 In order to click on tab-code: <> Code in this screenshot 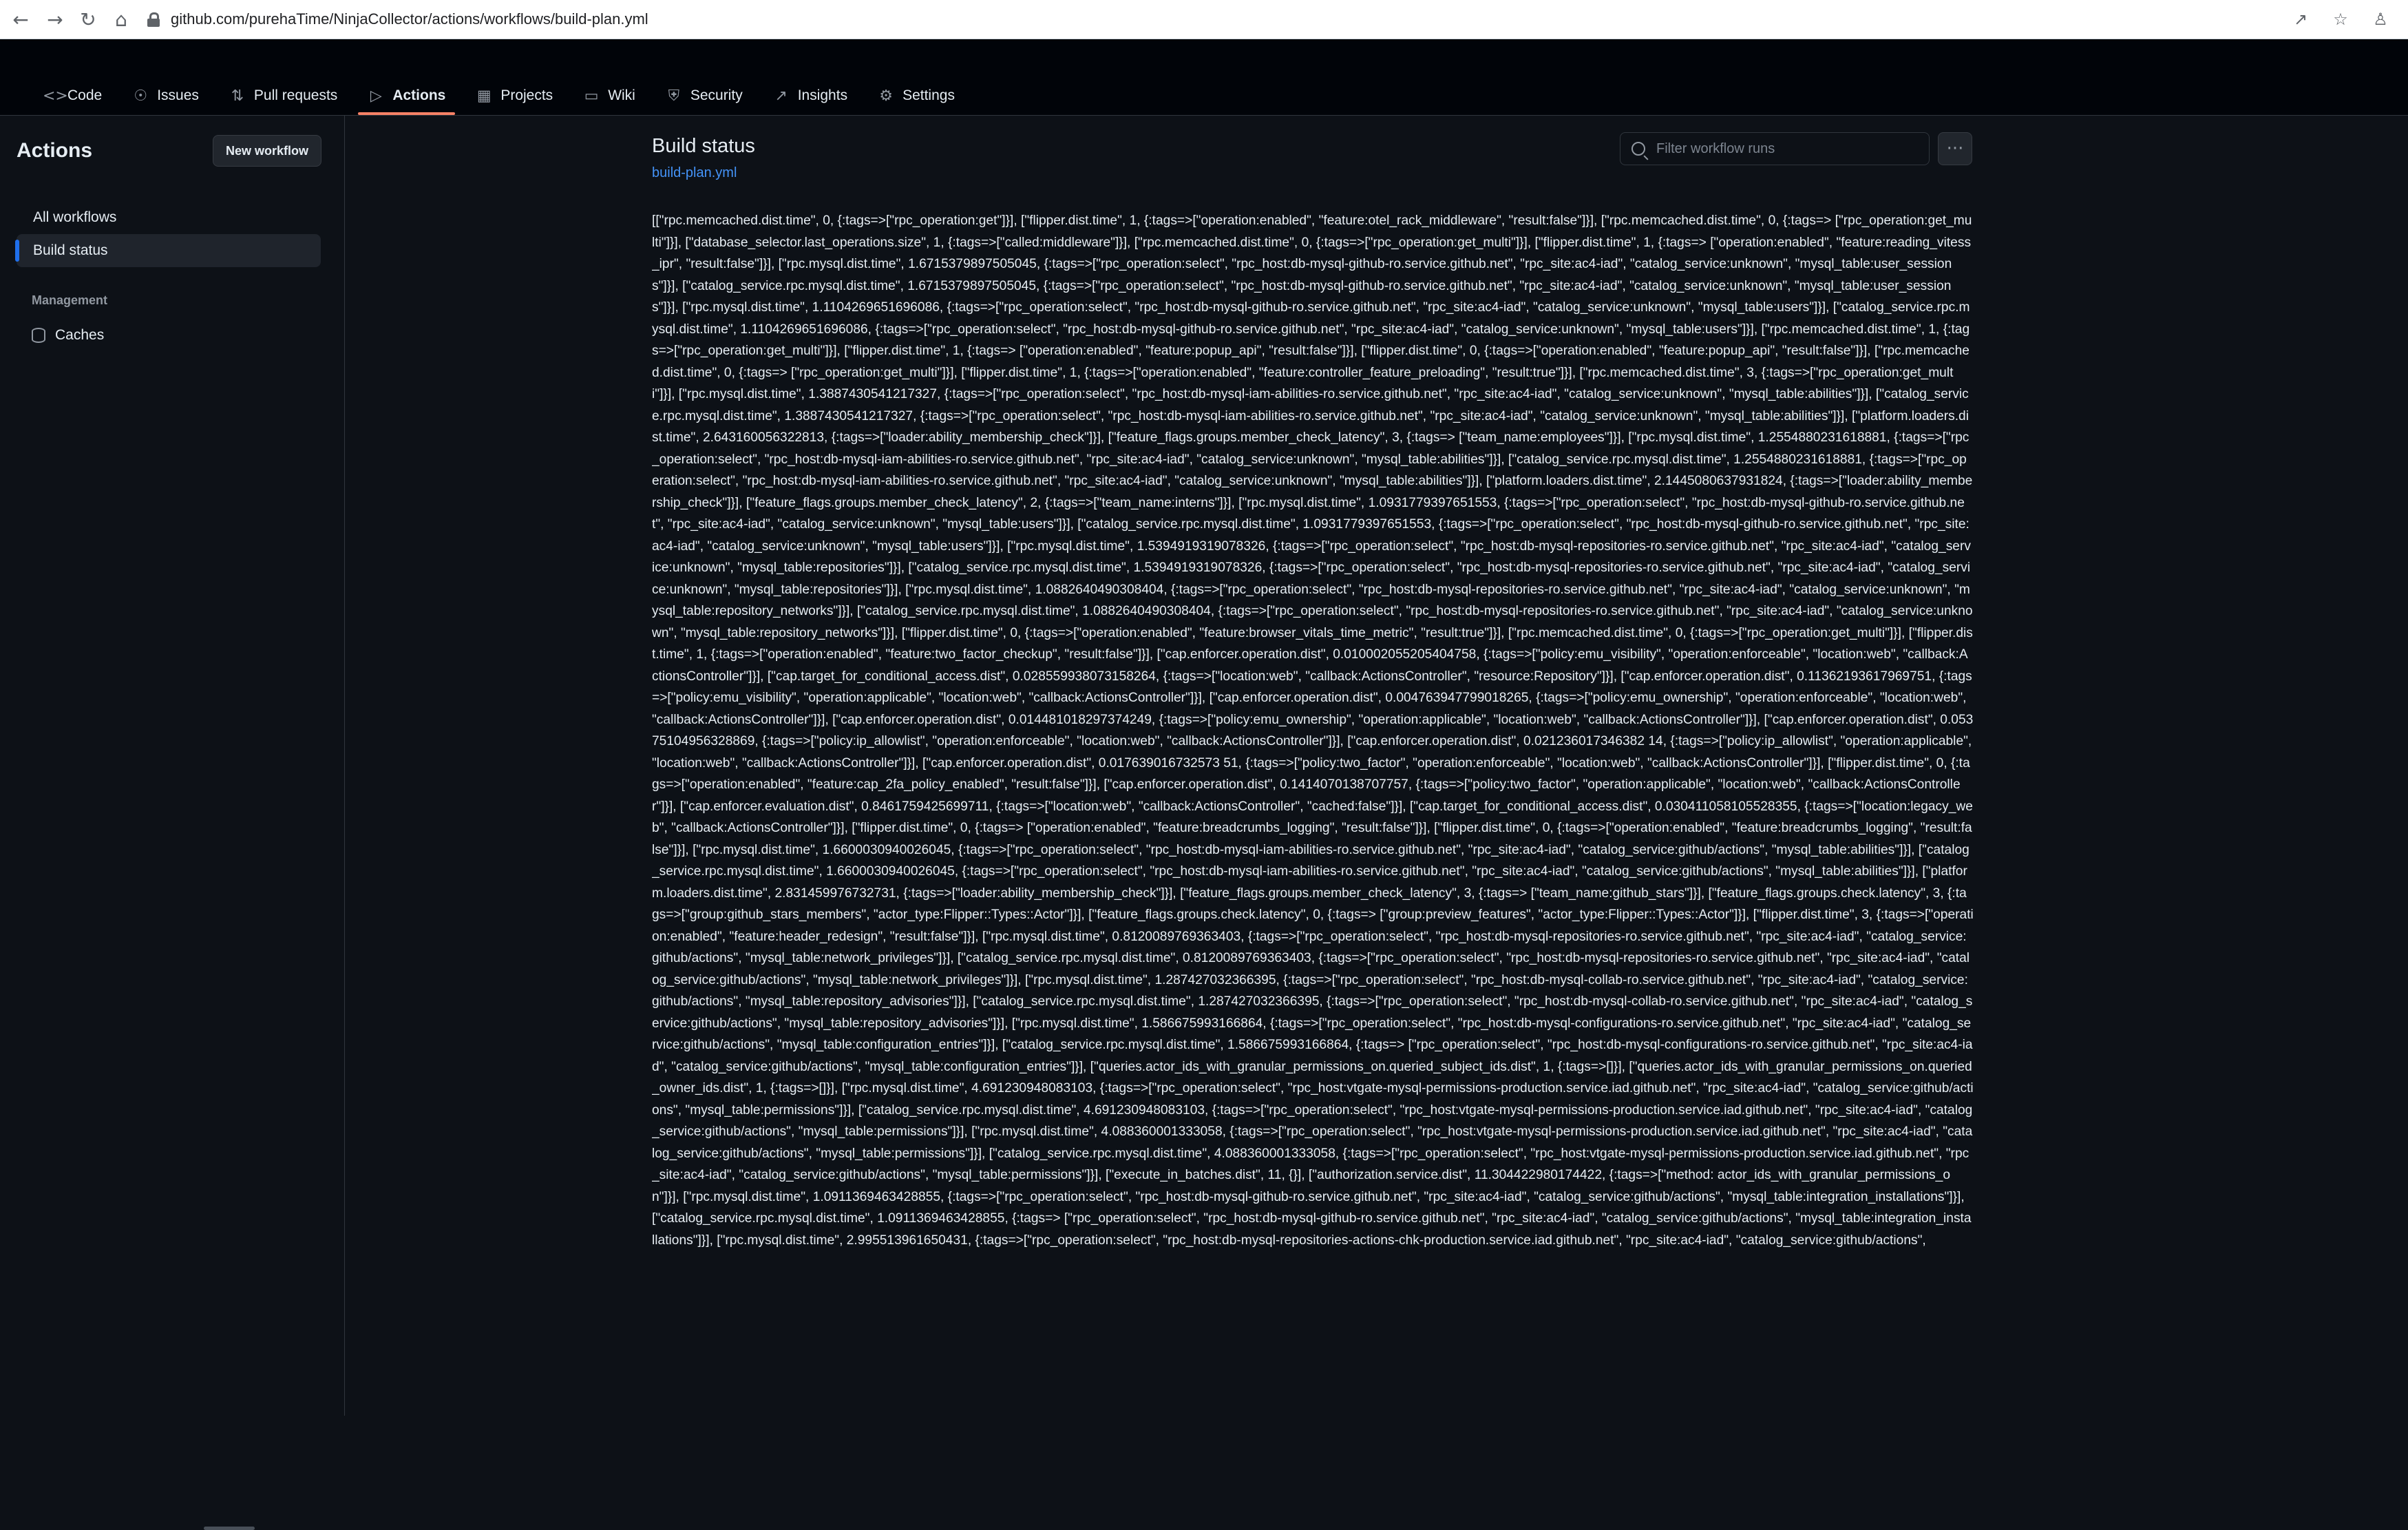, I will do `click(73, 95)`.